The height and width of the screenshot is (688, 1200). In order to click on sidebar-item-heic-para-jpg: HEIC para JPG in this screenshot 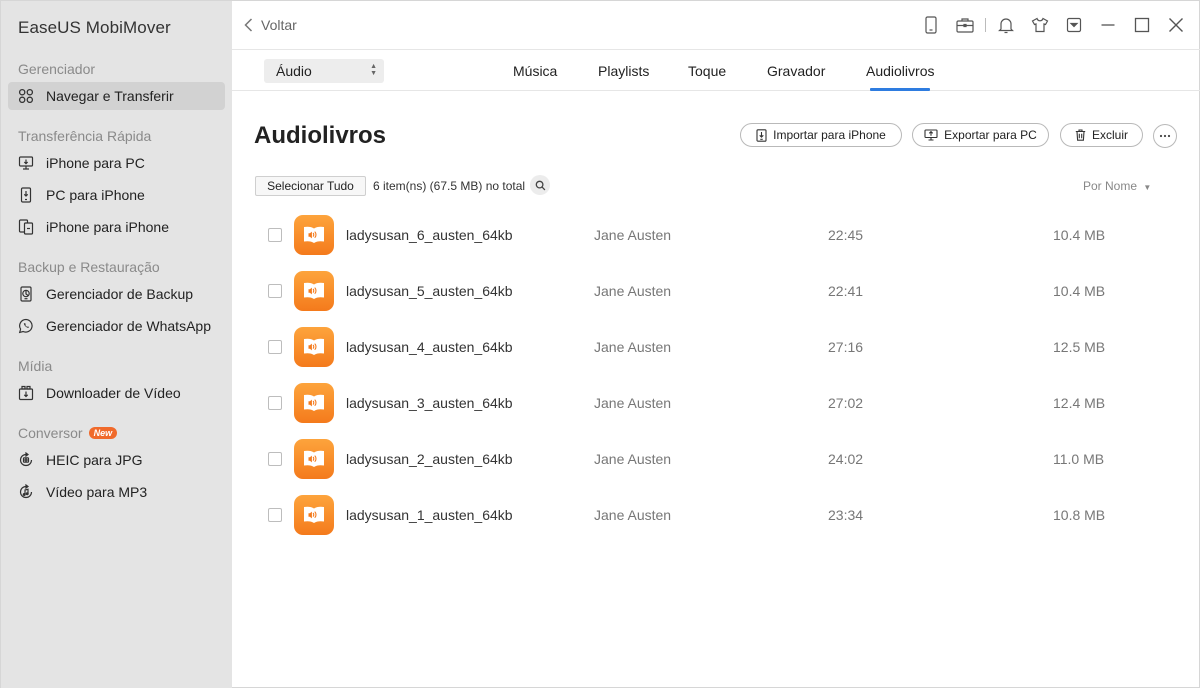, I will do `click(116, 460)`.